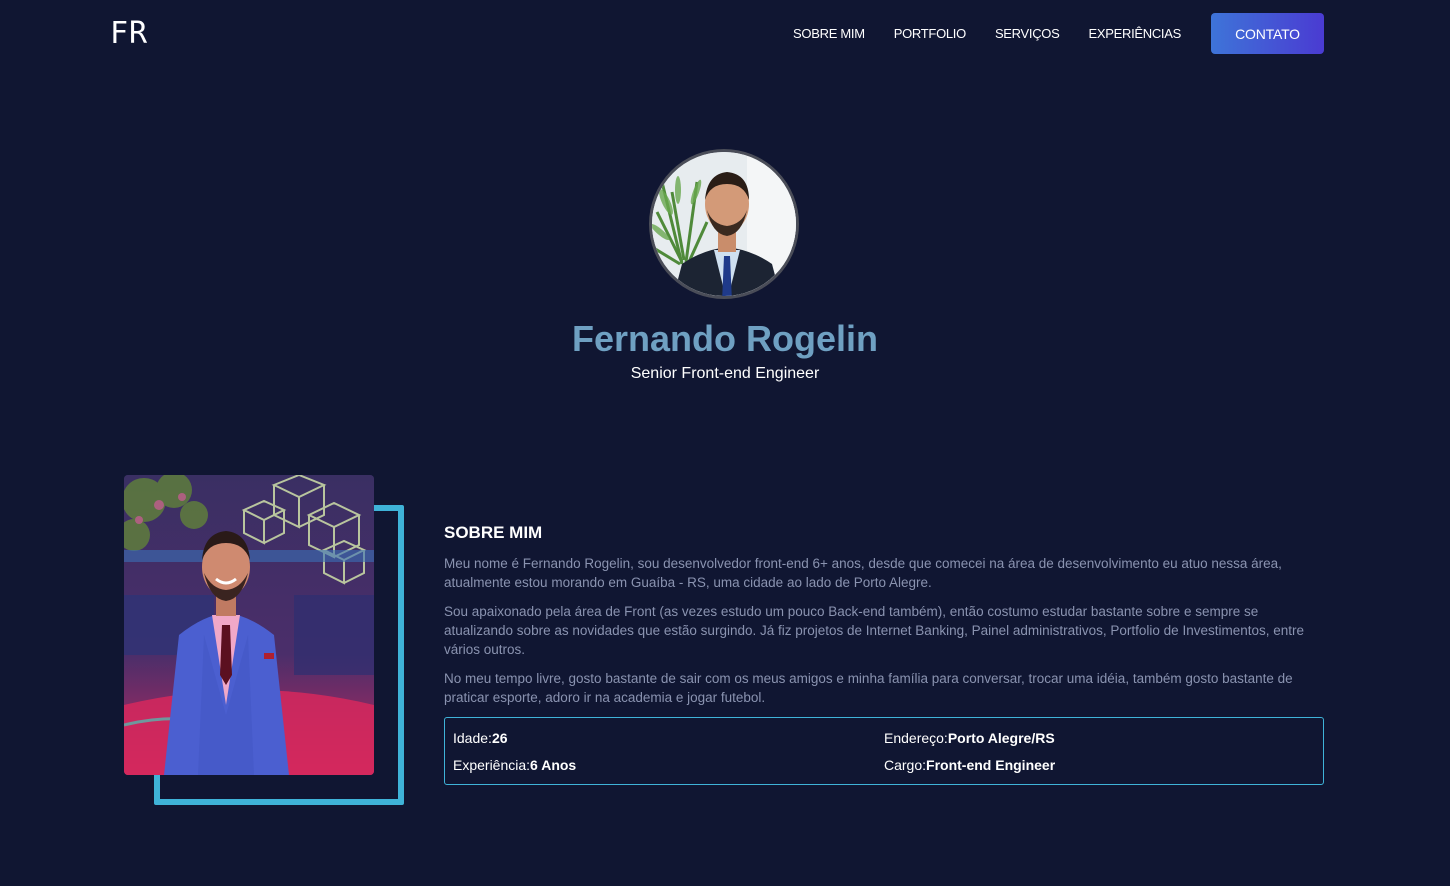  What do you see at coordinates (129, 33) in the screenshot?
I see `logo: FR` at bounding box center [129, 33].